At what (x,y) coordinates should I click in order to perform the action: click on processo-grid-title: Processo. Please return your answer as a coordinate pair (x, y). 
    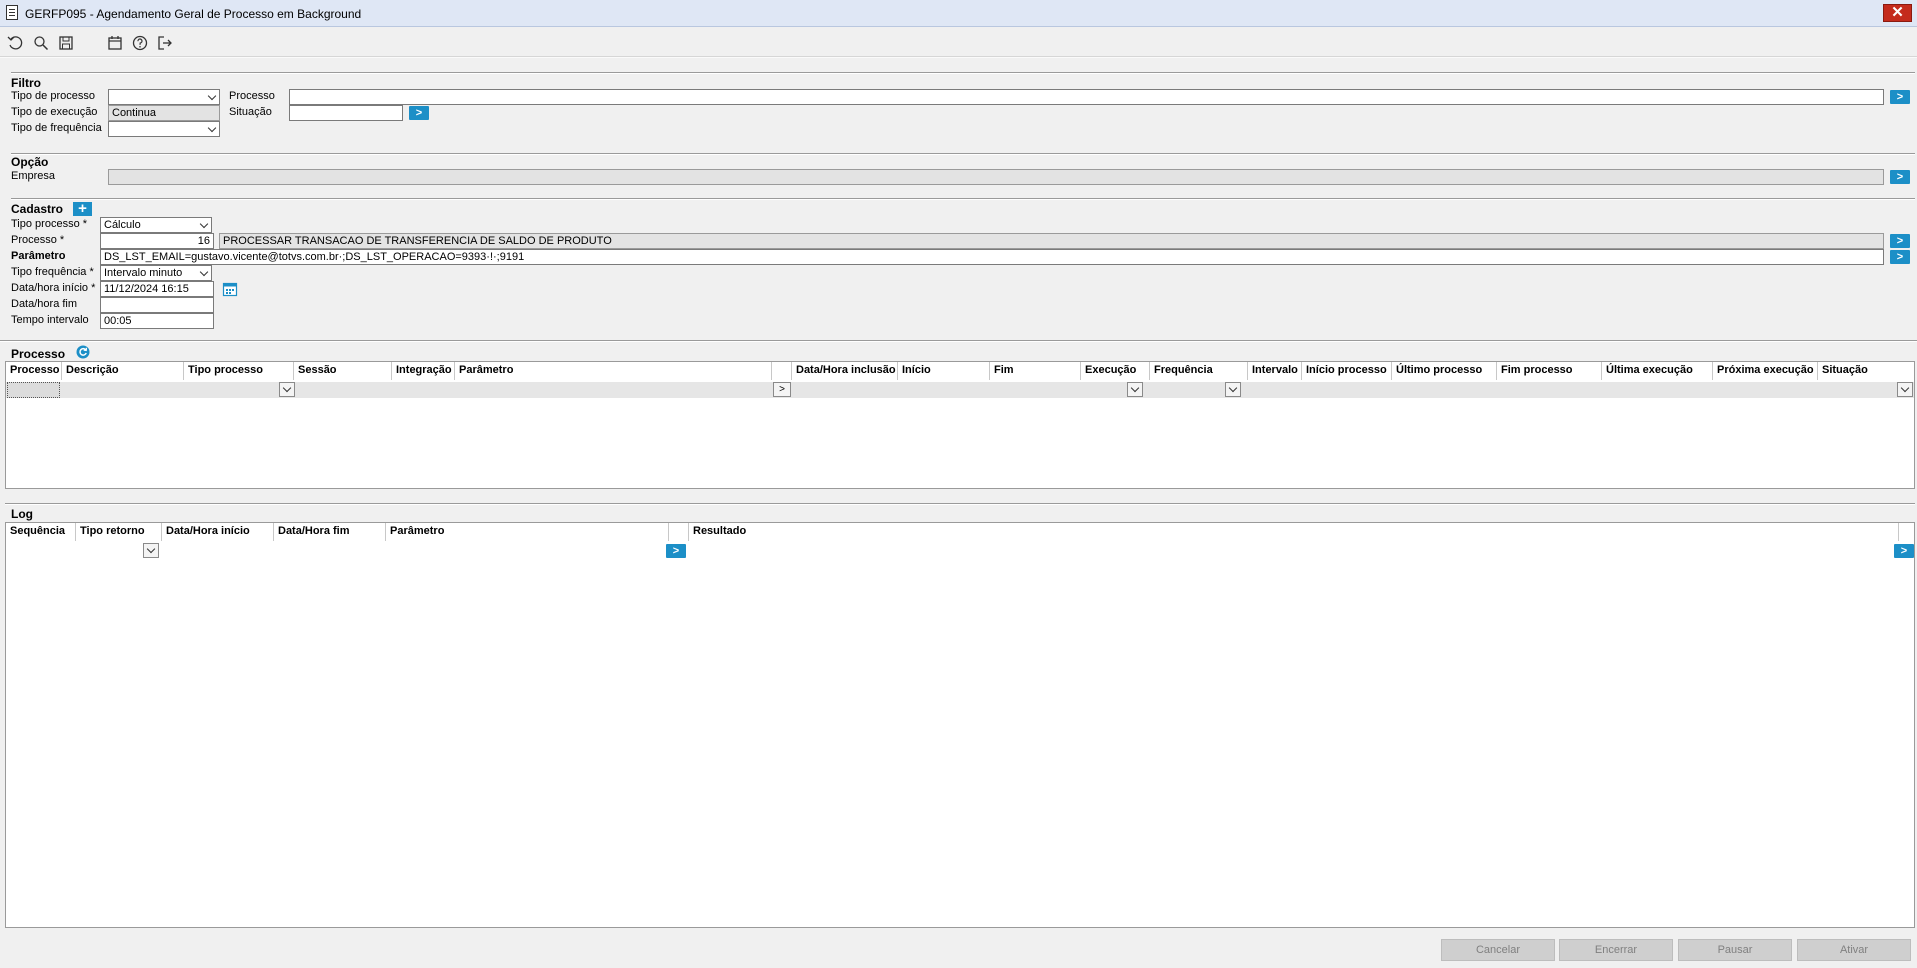
    Looking at the image, I should click on (38, 354).